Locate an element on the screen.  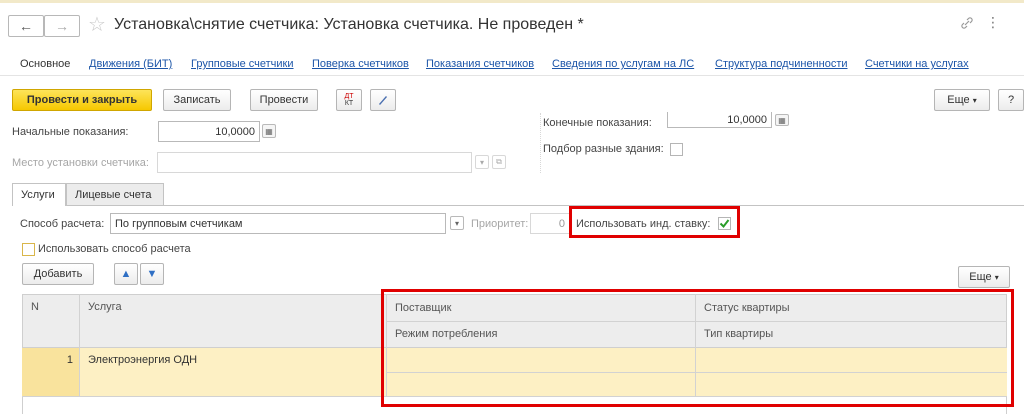
install-place-input is located at coordinates (314, 162).